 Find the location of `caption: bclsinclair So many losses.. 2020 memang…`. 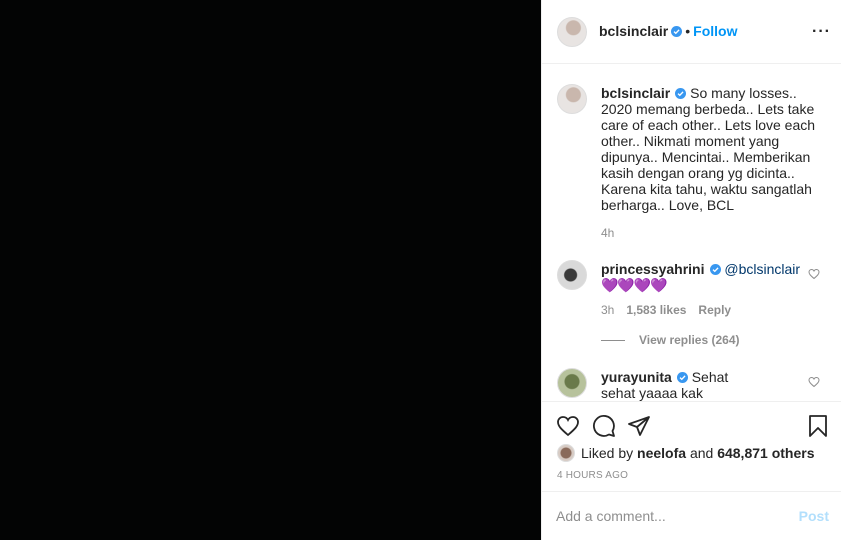

caption: bclsinclair So many losses.. 2020 memang… is located at coordinates (713, 149).